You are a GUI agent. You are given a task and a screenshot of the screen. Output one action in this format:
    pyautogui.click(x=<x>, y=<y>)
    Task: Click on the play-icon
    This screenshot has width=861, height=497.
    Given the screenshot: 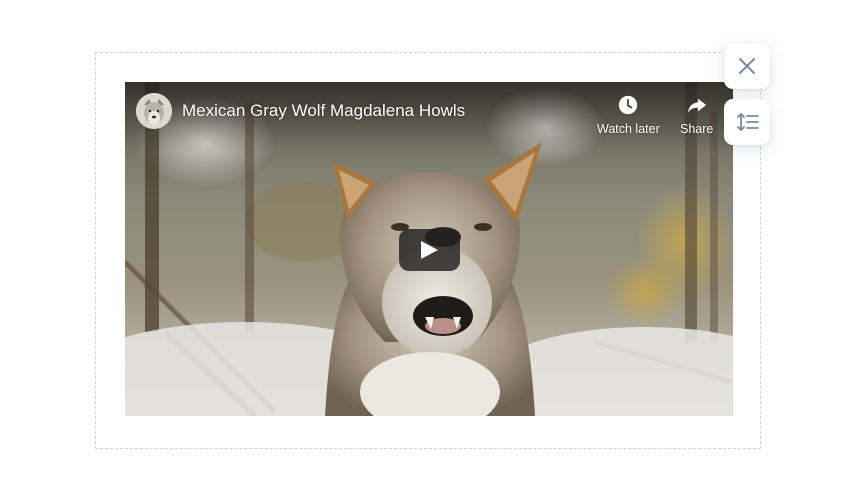 What is the action you would take?
    pyautogui.click(x=429, y=250)
    